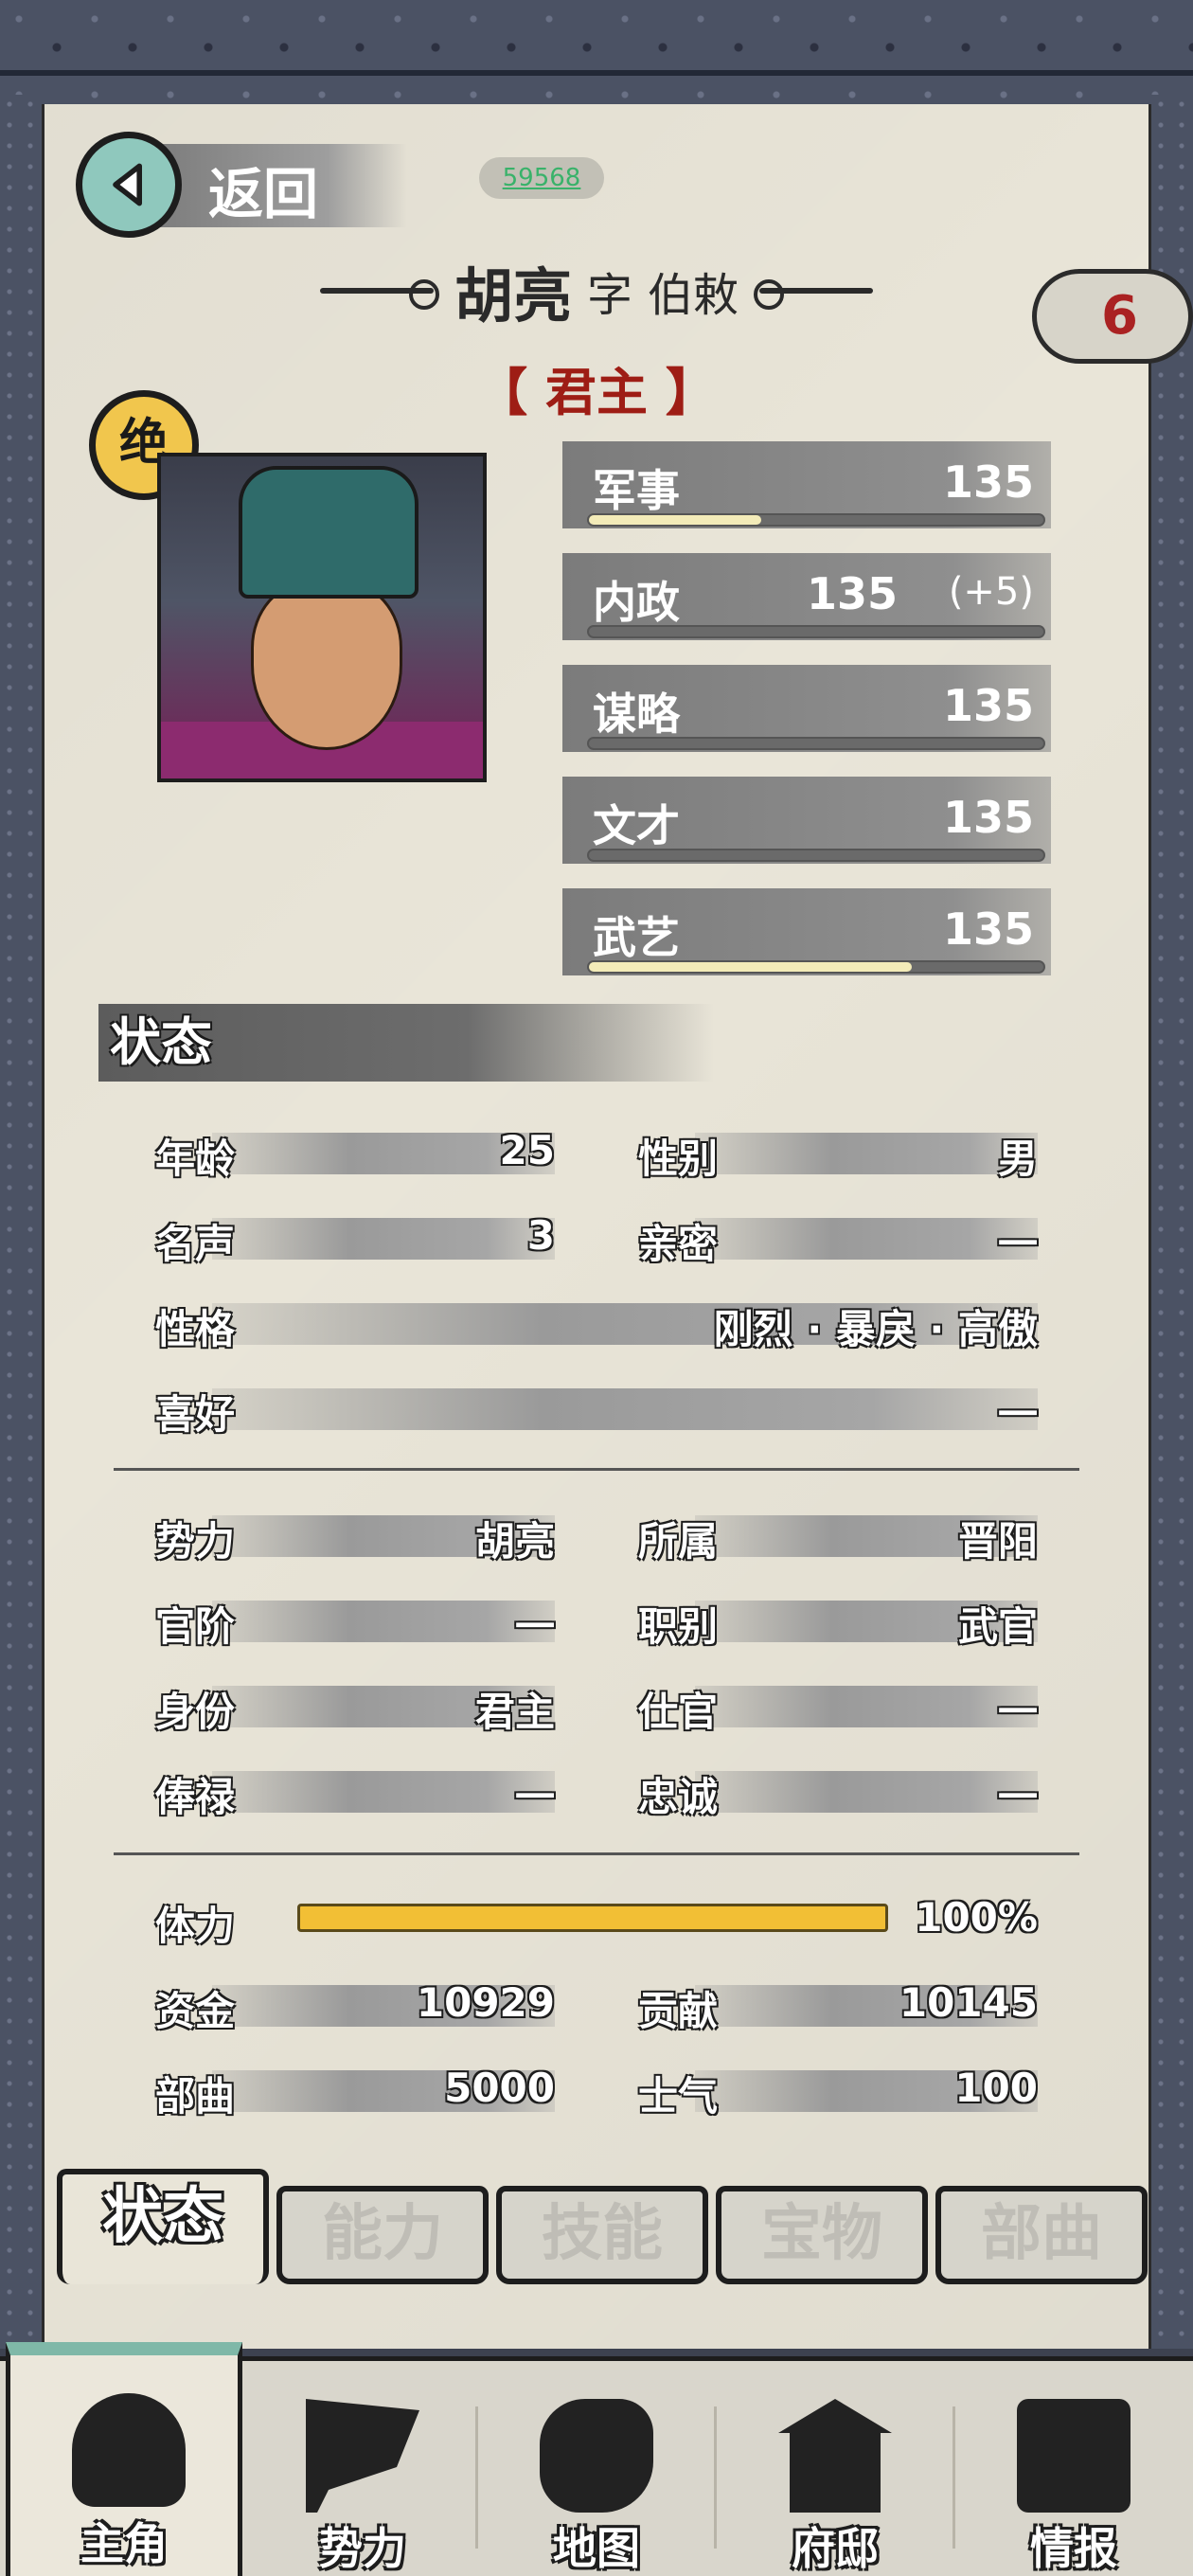 This screenshot has width=1193, height=2576. I want to click on tab-status: 状态, so click(163, 2226).